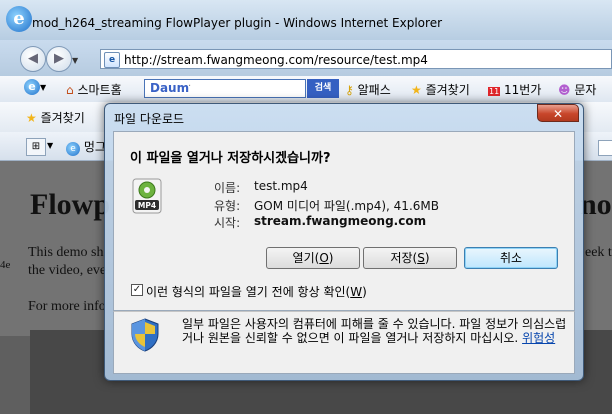  What do you see at coordinates (112, 60) in the screenshot?
I see `page-icon: e` at bounding box center [112, 60].